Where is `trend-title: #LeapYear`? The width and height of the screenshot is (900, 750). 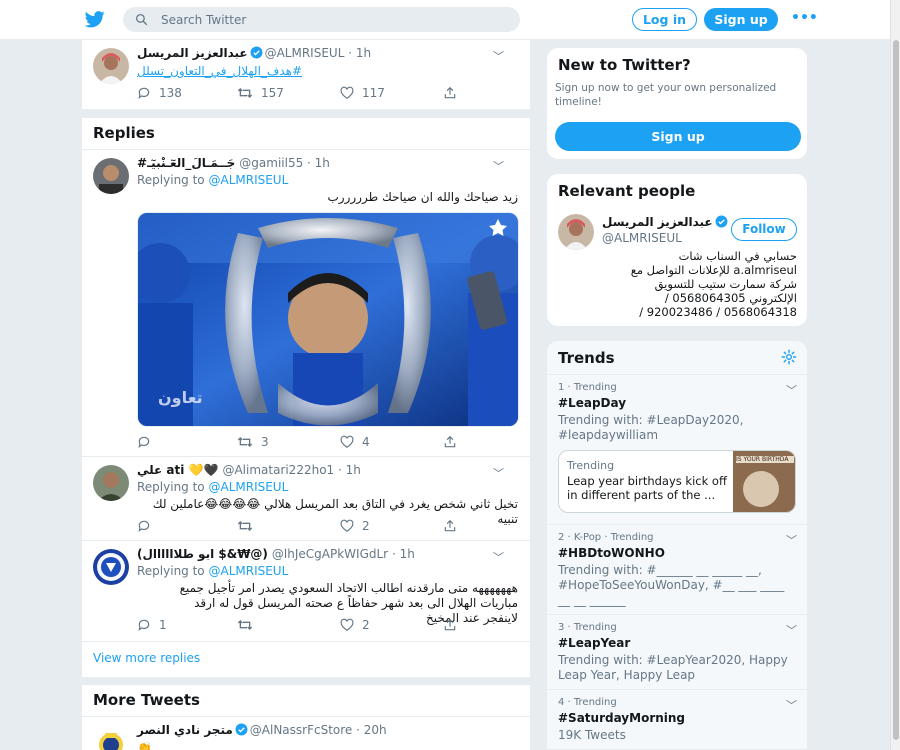
trend-title: #LeapYear is located at coordinates (594, 643).